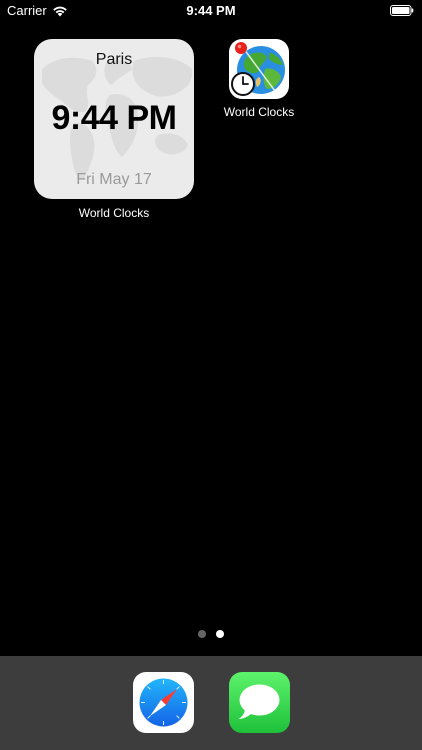 This screenshot has width=422, height=750. What do you see at coordinates (114, 213) in the screenshot?
I see `widget-label: World Clocks` at bounding box center [114, 213].